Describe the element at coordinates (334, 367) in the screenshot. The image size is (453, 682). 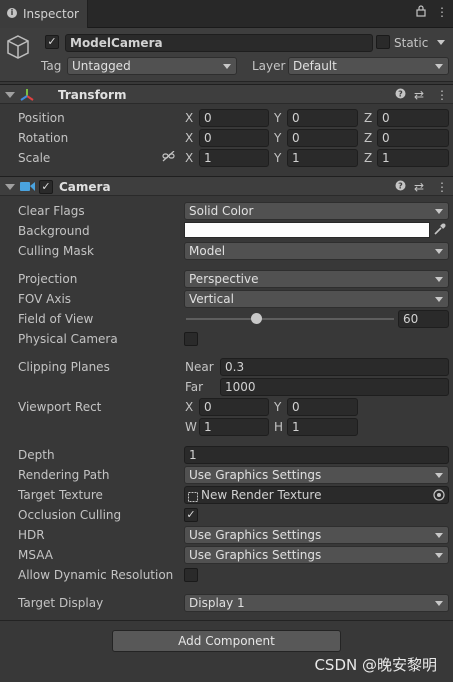
I see `near-field: 0.3` at that location.